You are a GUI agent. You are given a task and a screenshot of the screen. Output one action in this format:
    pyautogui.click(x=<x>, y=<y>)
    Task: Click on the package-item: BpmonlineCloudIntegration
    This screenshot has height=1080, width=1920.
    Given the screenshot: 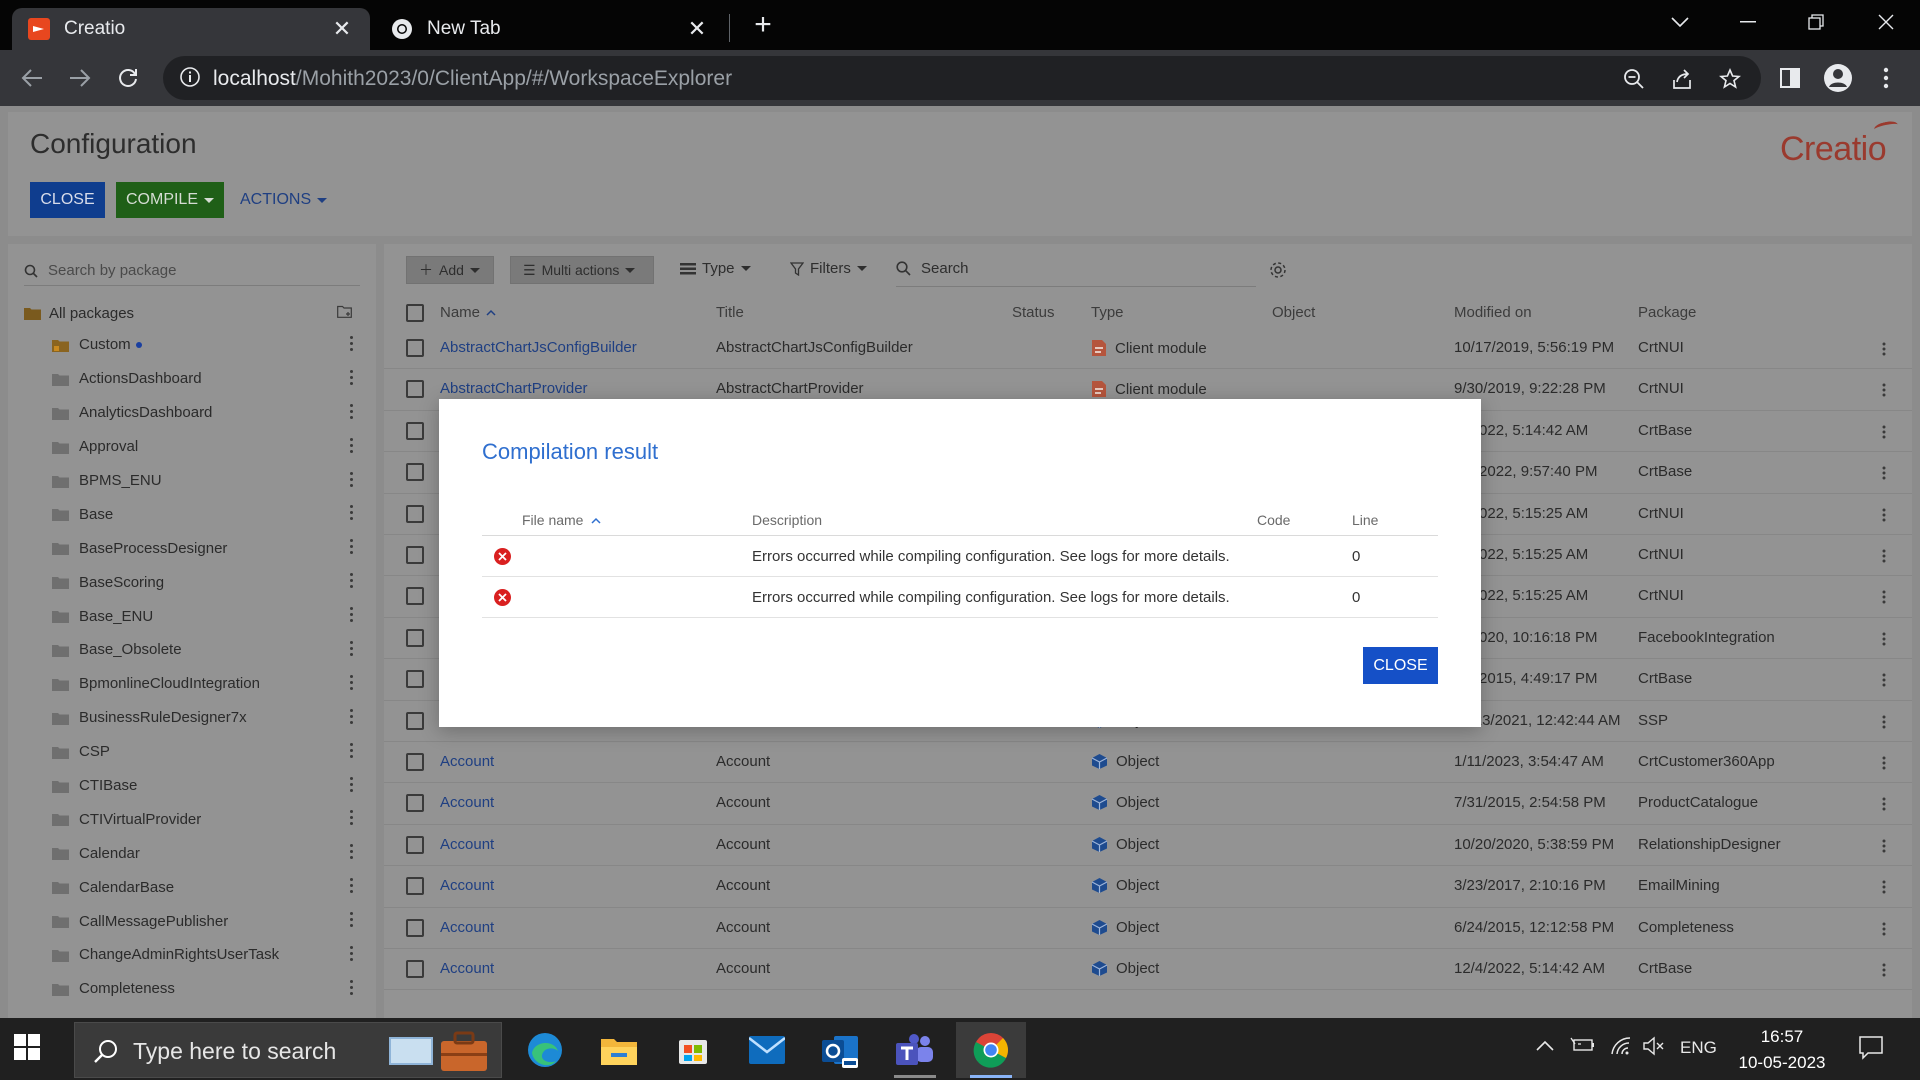 What is the action you would take?
    pyautogui.click(x=208, y=684)
    